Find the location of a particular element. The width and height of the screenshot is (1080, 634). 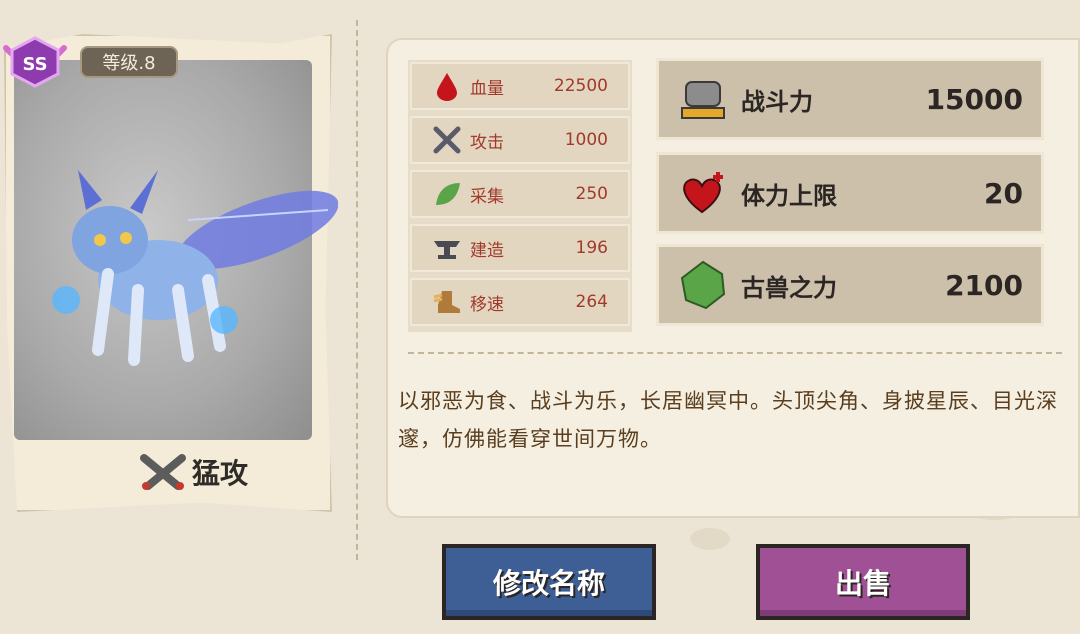

summary-label: 古兽之力 is located at coordinates (789, 287).